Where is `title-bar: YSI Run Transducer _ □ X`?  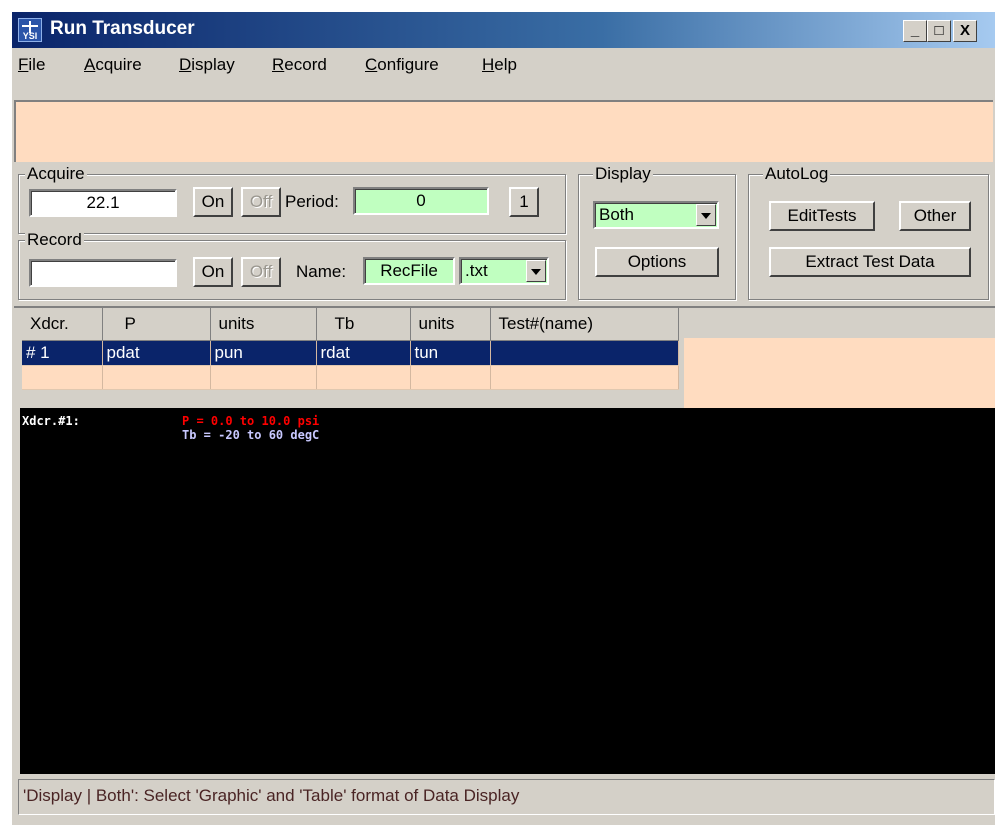 title-bar: YSI Run Transducer _ □ X is located at coordinates (503, 30).